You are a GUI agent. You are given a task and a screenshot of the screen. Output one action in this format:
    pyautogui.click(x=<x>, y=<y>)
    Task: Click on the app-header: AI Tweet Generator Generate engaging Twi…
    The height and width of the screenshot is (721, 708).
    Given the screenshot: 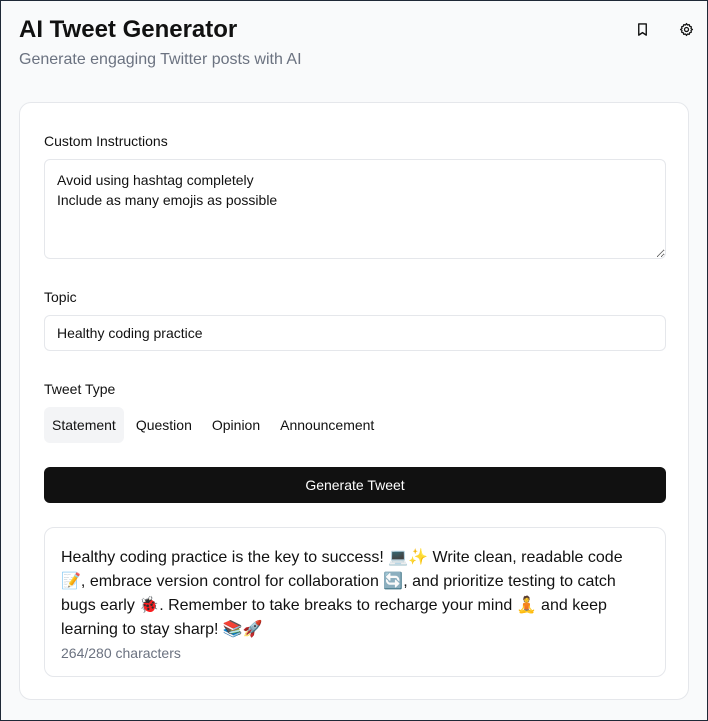 What is the action you would take?
    pyautogui.click(x=354, y=45)
    